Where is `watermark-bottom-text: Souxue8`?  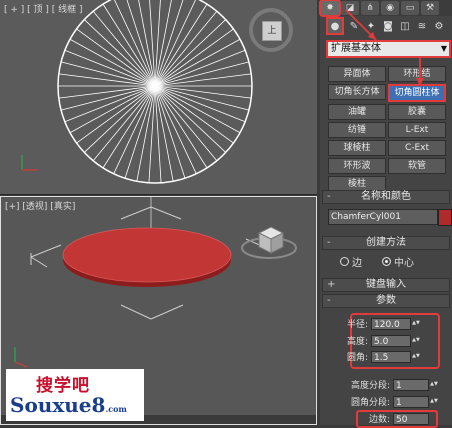
watermark-bottom-text: Souxue8 is located at coordinates (58, 405).